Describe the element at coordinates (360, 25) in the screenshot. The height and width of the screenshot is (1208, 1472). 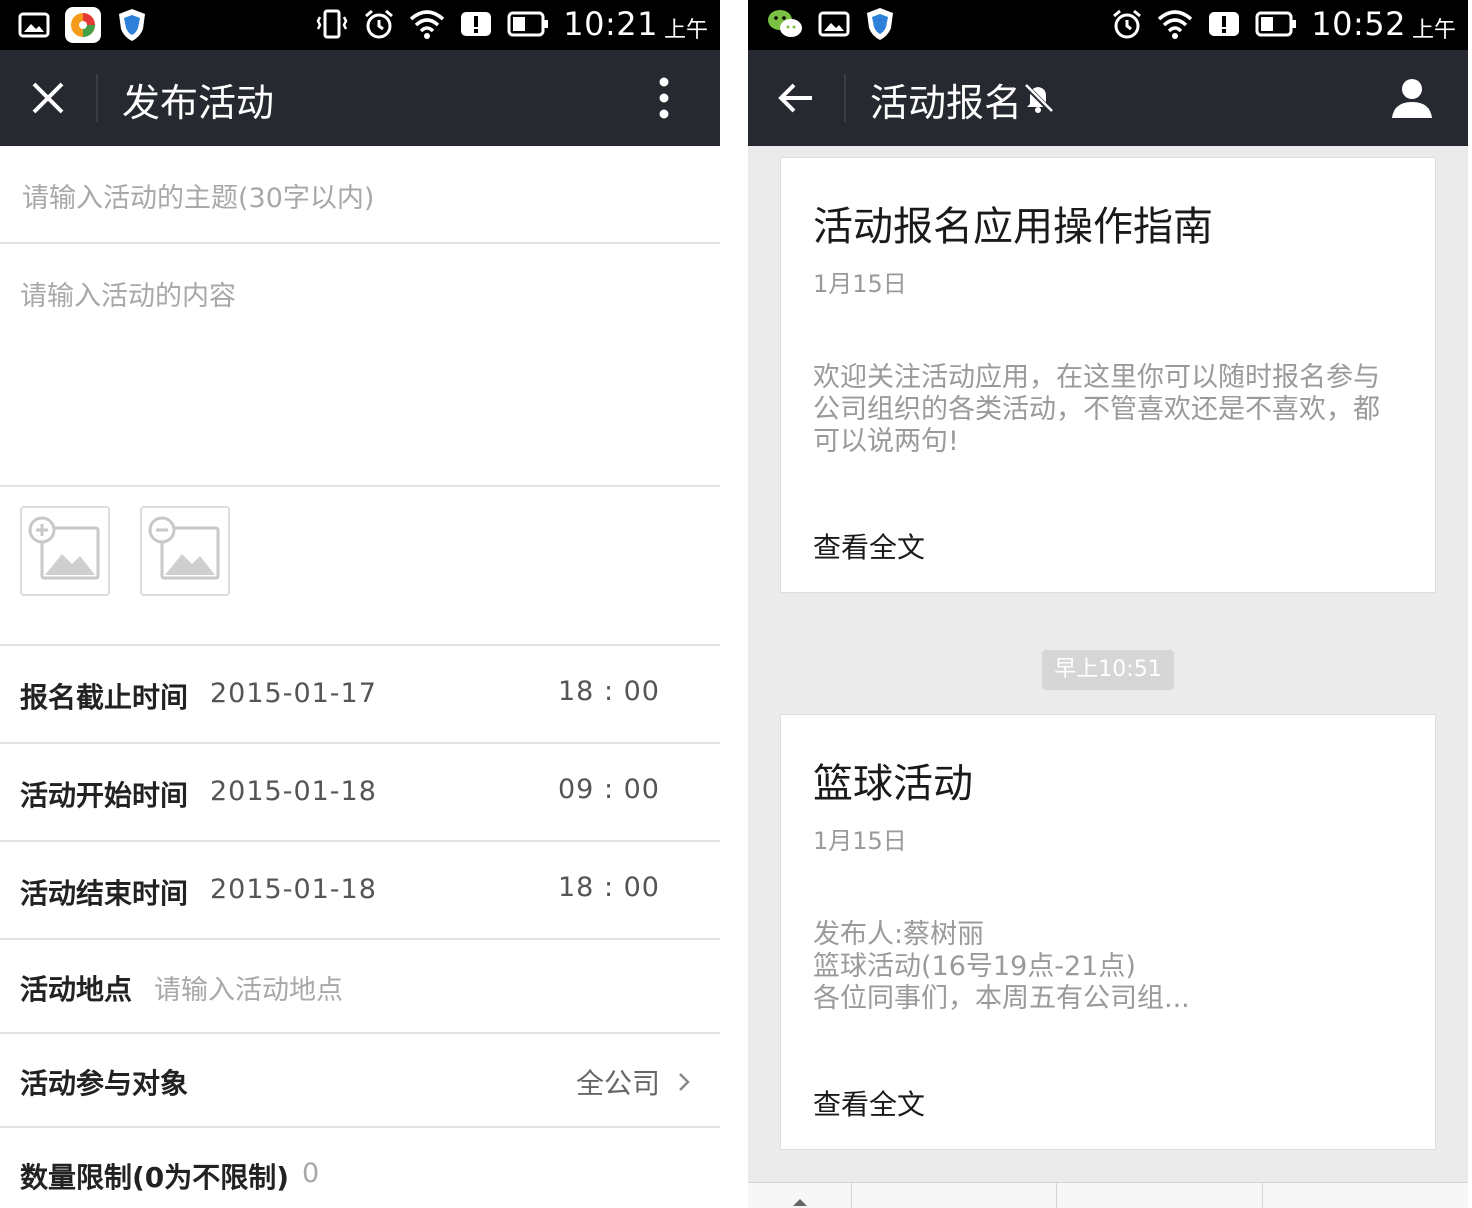
I see `status-bar: 10:21 上午` at that location.